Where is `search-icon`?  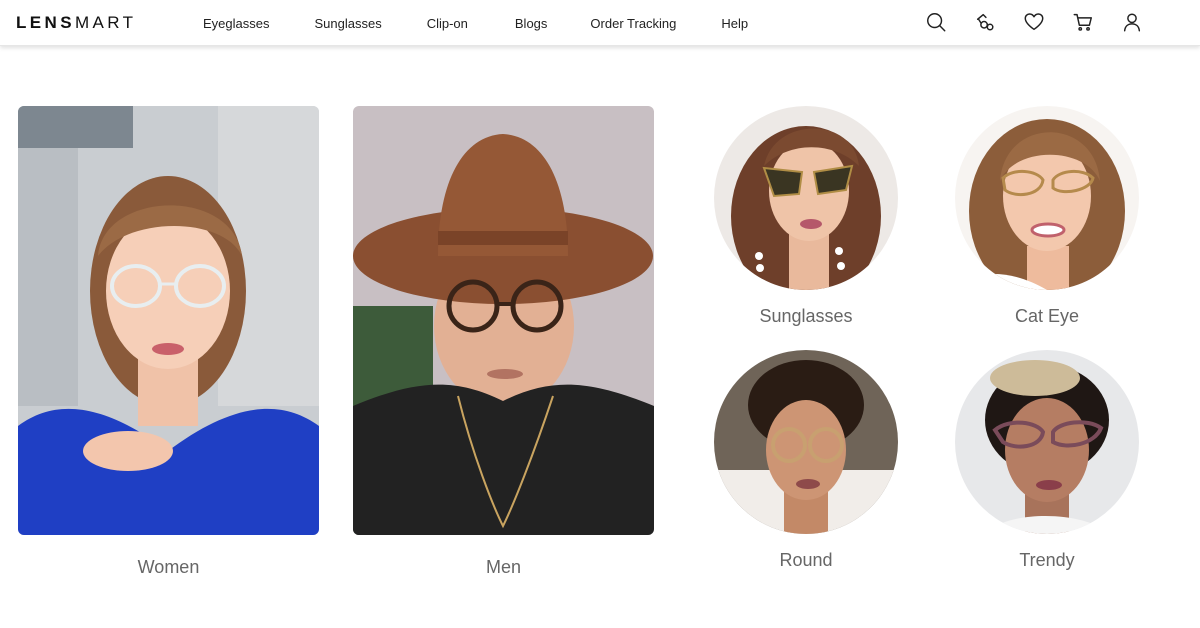
search-icon is located at coordinates (936, 22).